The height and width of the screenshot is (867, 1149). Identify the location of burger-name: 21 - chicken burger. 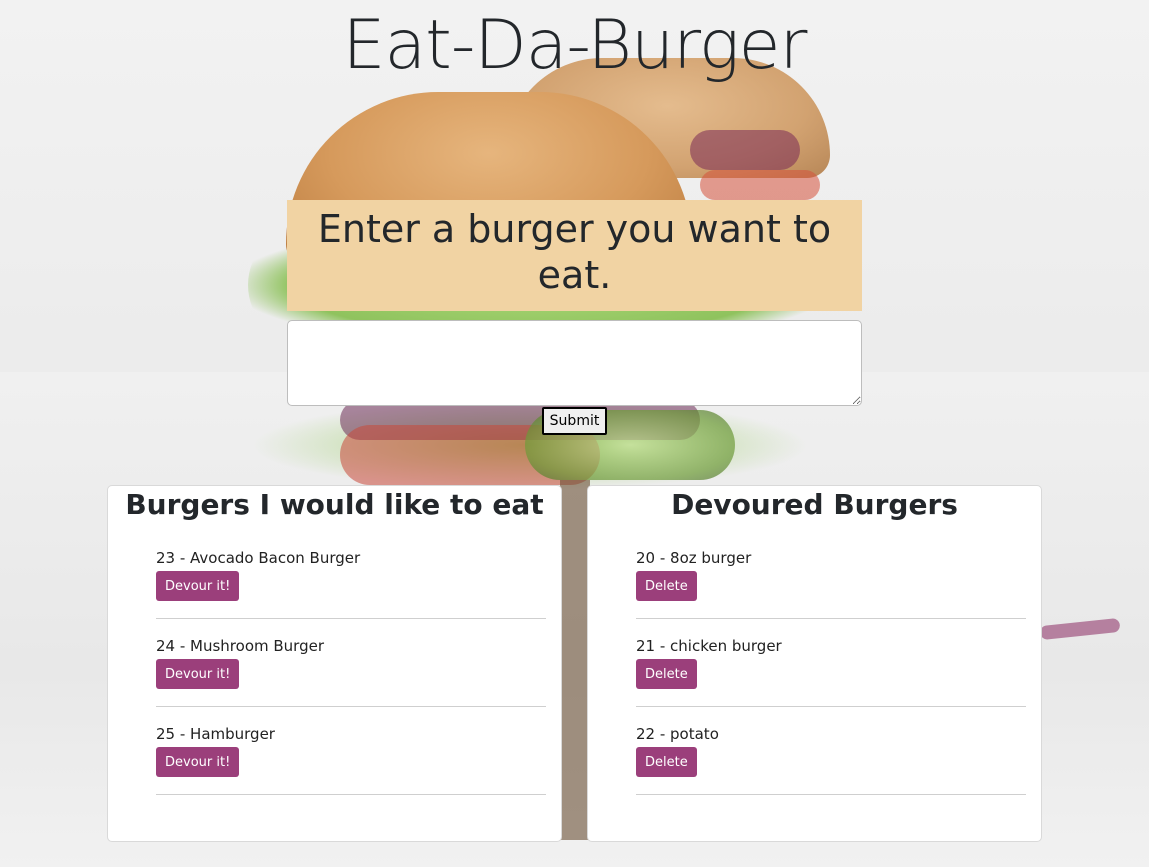
(709, 646).